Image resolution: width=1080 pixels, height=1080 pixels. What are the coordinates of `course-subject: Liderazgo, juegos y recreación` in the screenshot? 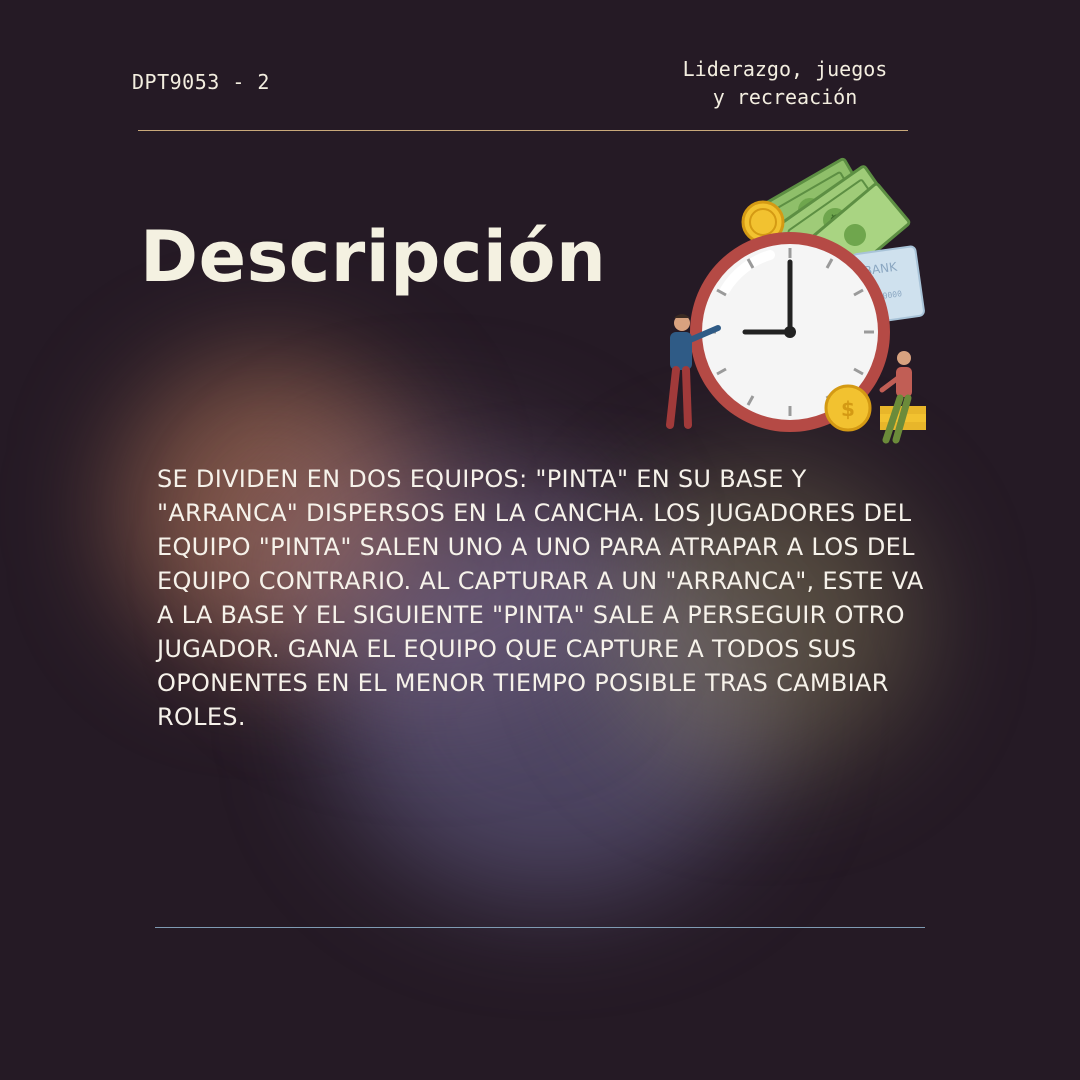 It's located at (785, 83).